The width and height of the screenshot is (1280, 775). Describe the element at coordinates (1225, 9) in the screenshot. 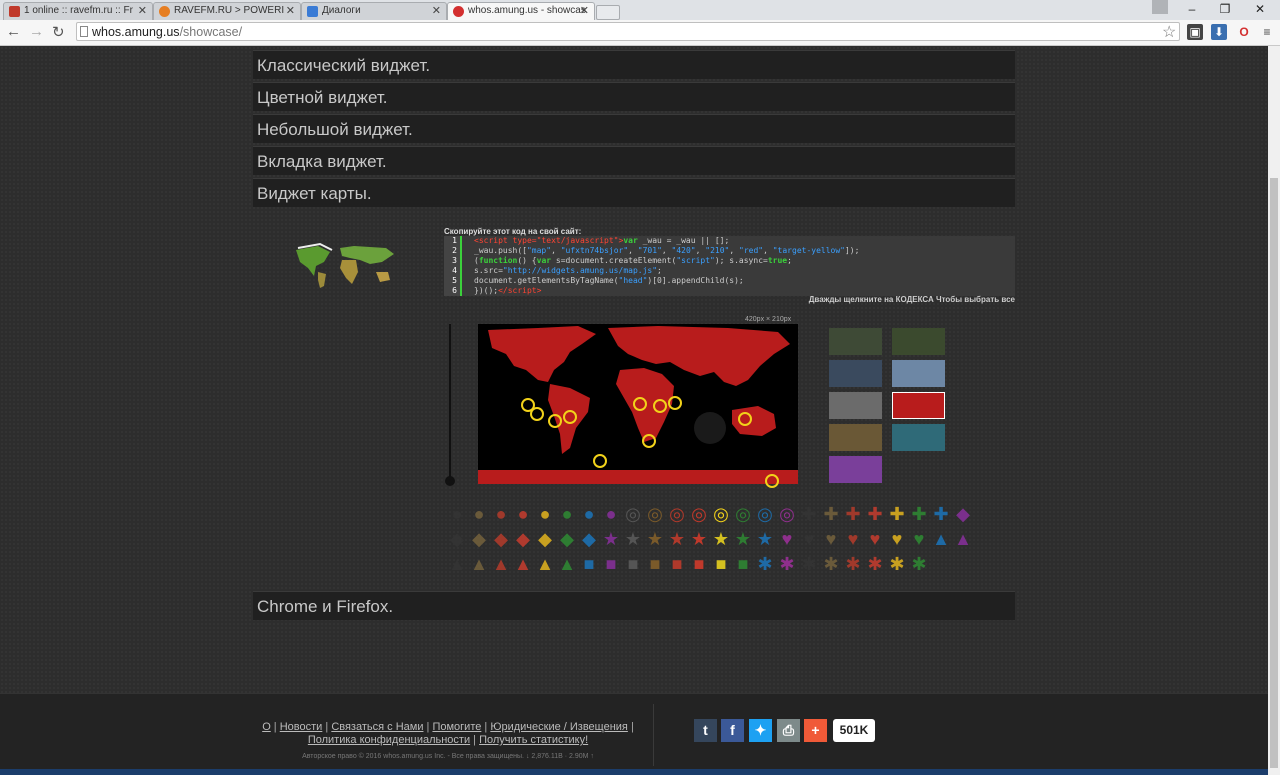

I see `restore-icon: ❐` at that location.